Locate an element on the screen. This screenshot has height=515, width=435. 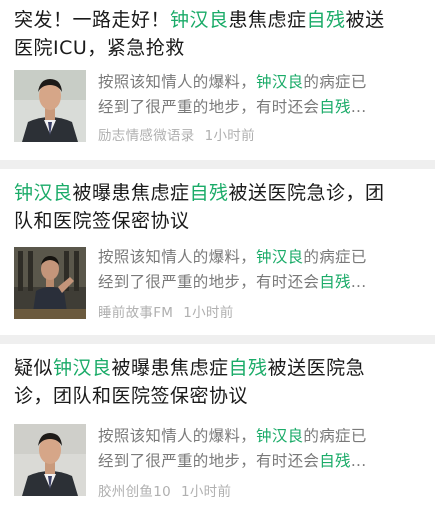
title-text: 被送医院急诊，团 is located at coordinates (306, 193).